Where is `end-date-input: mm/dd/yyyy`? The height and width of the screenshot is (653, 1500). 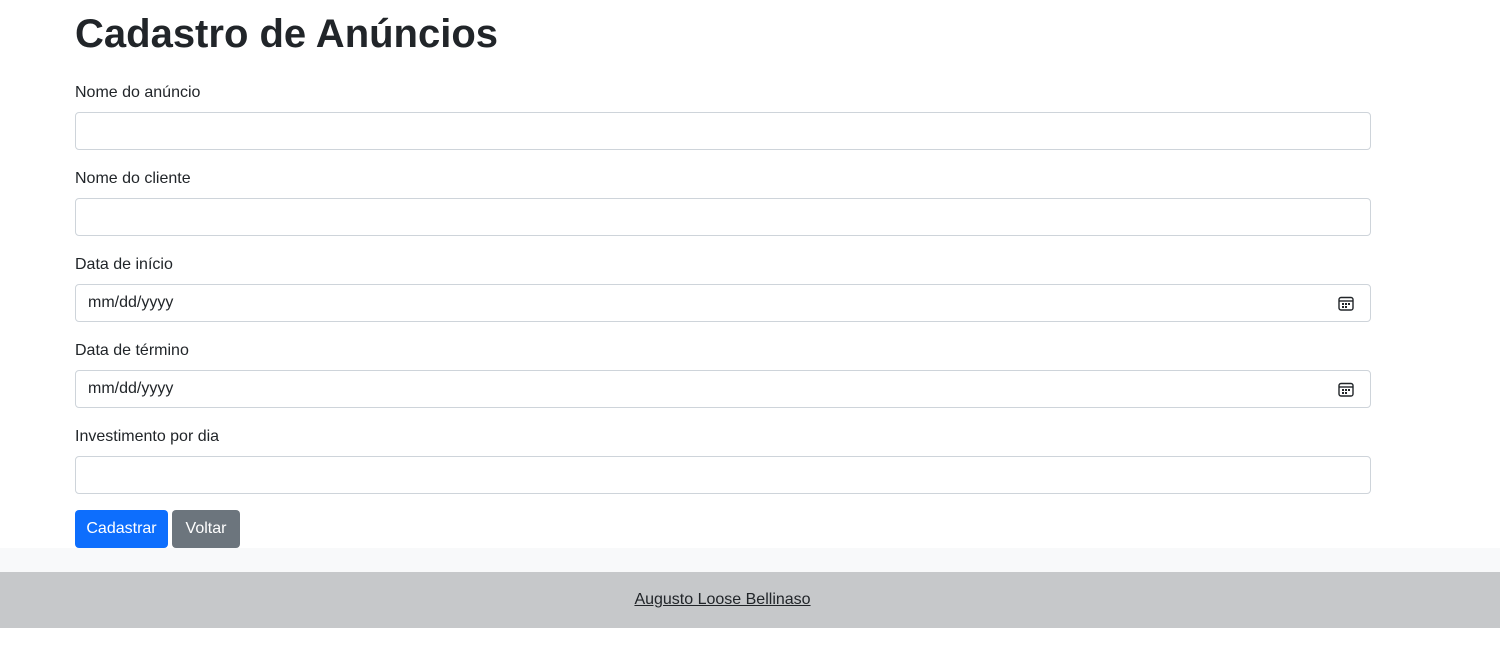 end-date-input: mm/dd/yyyy is located at coordinates (723, 389).